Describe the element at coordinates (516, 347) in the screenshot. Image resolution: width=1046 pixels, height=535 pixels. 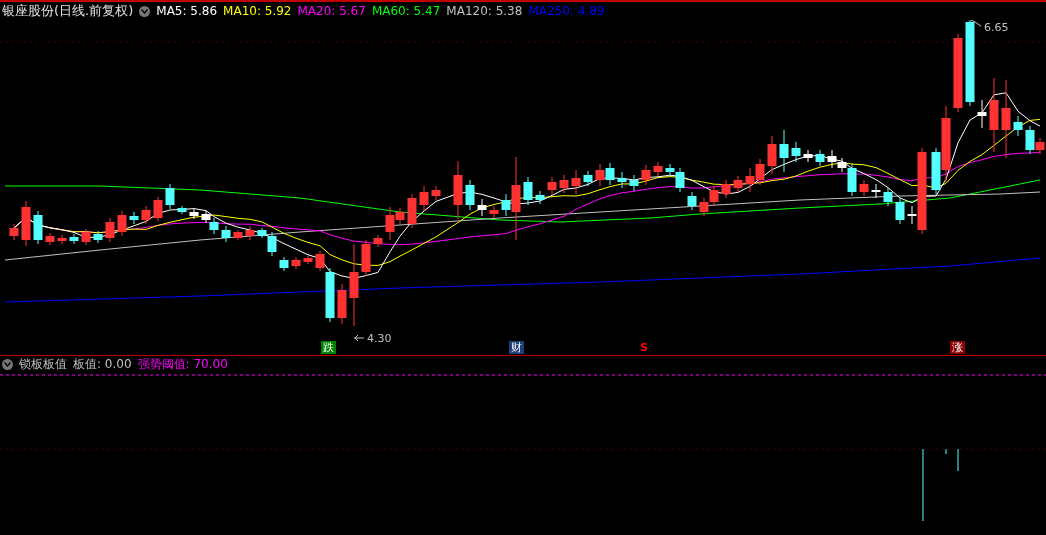
I see `event-marker: 财` at that location.